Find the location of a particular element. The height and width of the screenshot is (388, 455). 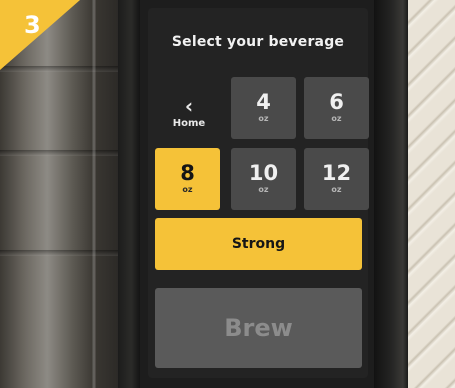

size-value: 6 is located at coordinates (336, 102).